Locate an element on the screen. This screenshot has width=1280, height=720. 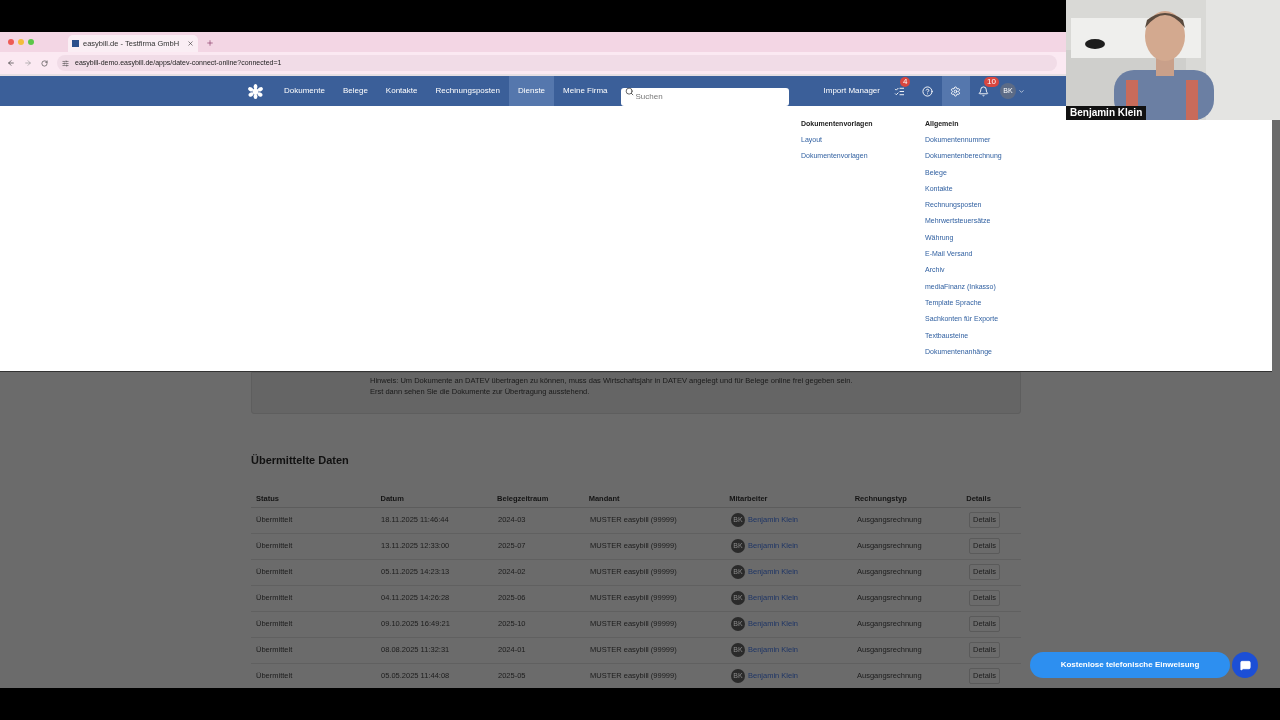
toolbar-icon-button: 4 is located at coordinates (899, 91).